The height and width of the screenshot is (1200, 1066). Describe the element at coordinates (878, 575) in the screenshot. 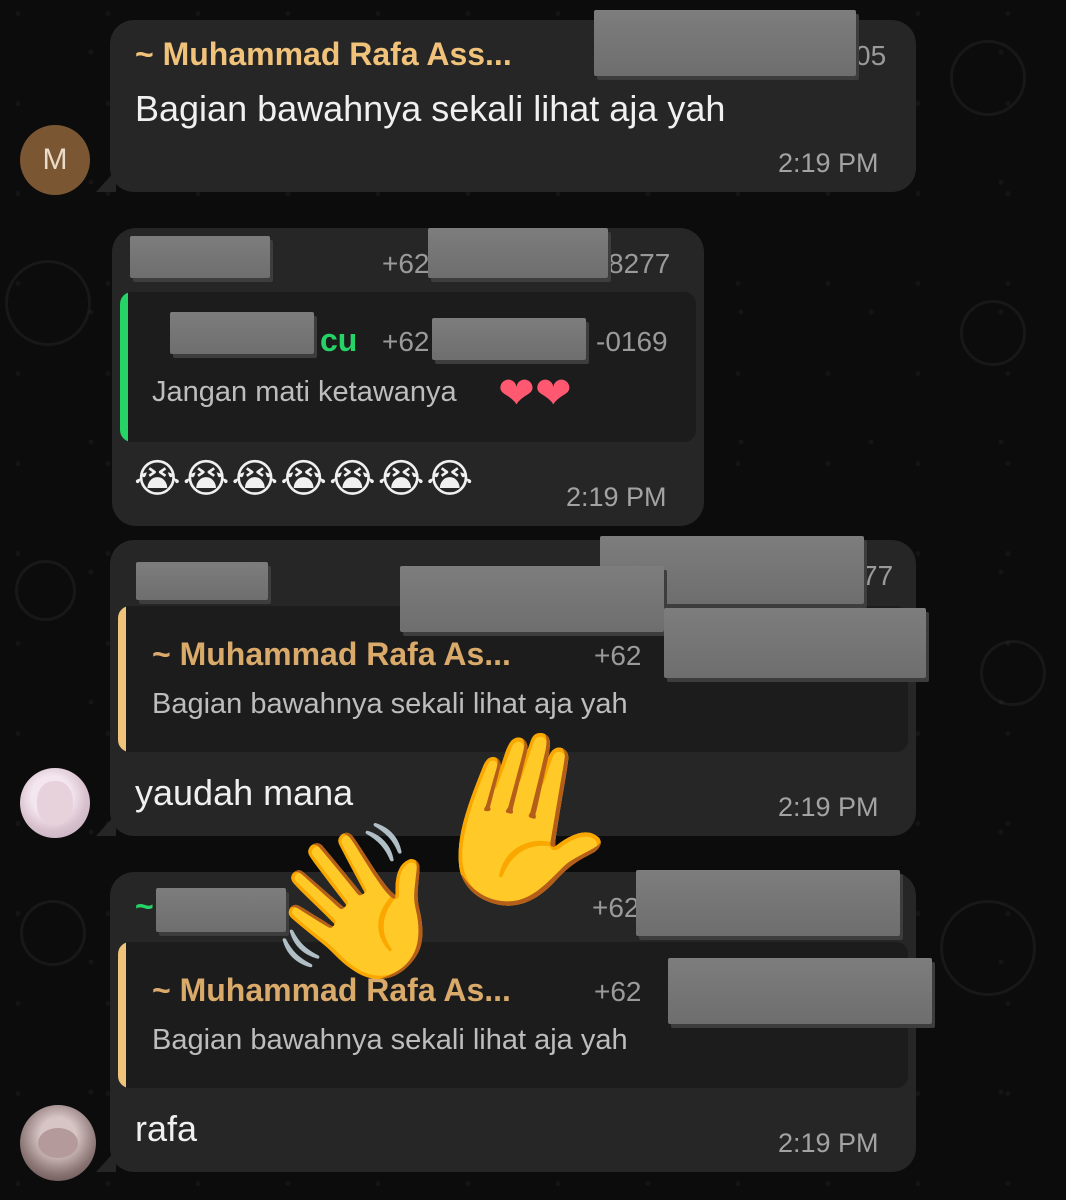

I see `sender-phone-tail: 77` at that location.